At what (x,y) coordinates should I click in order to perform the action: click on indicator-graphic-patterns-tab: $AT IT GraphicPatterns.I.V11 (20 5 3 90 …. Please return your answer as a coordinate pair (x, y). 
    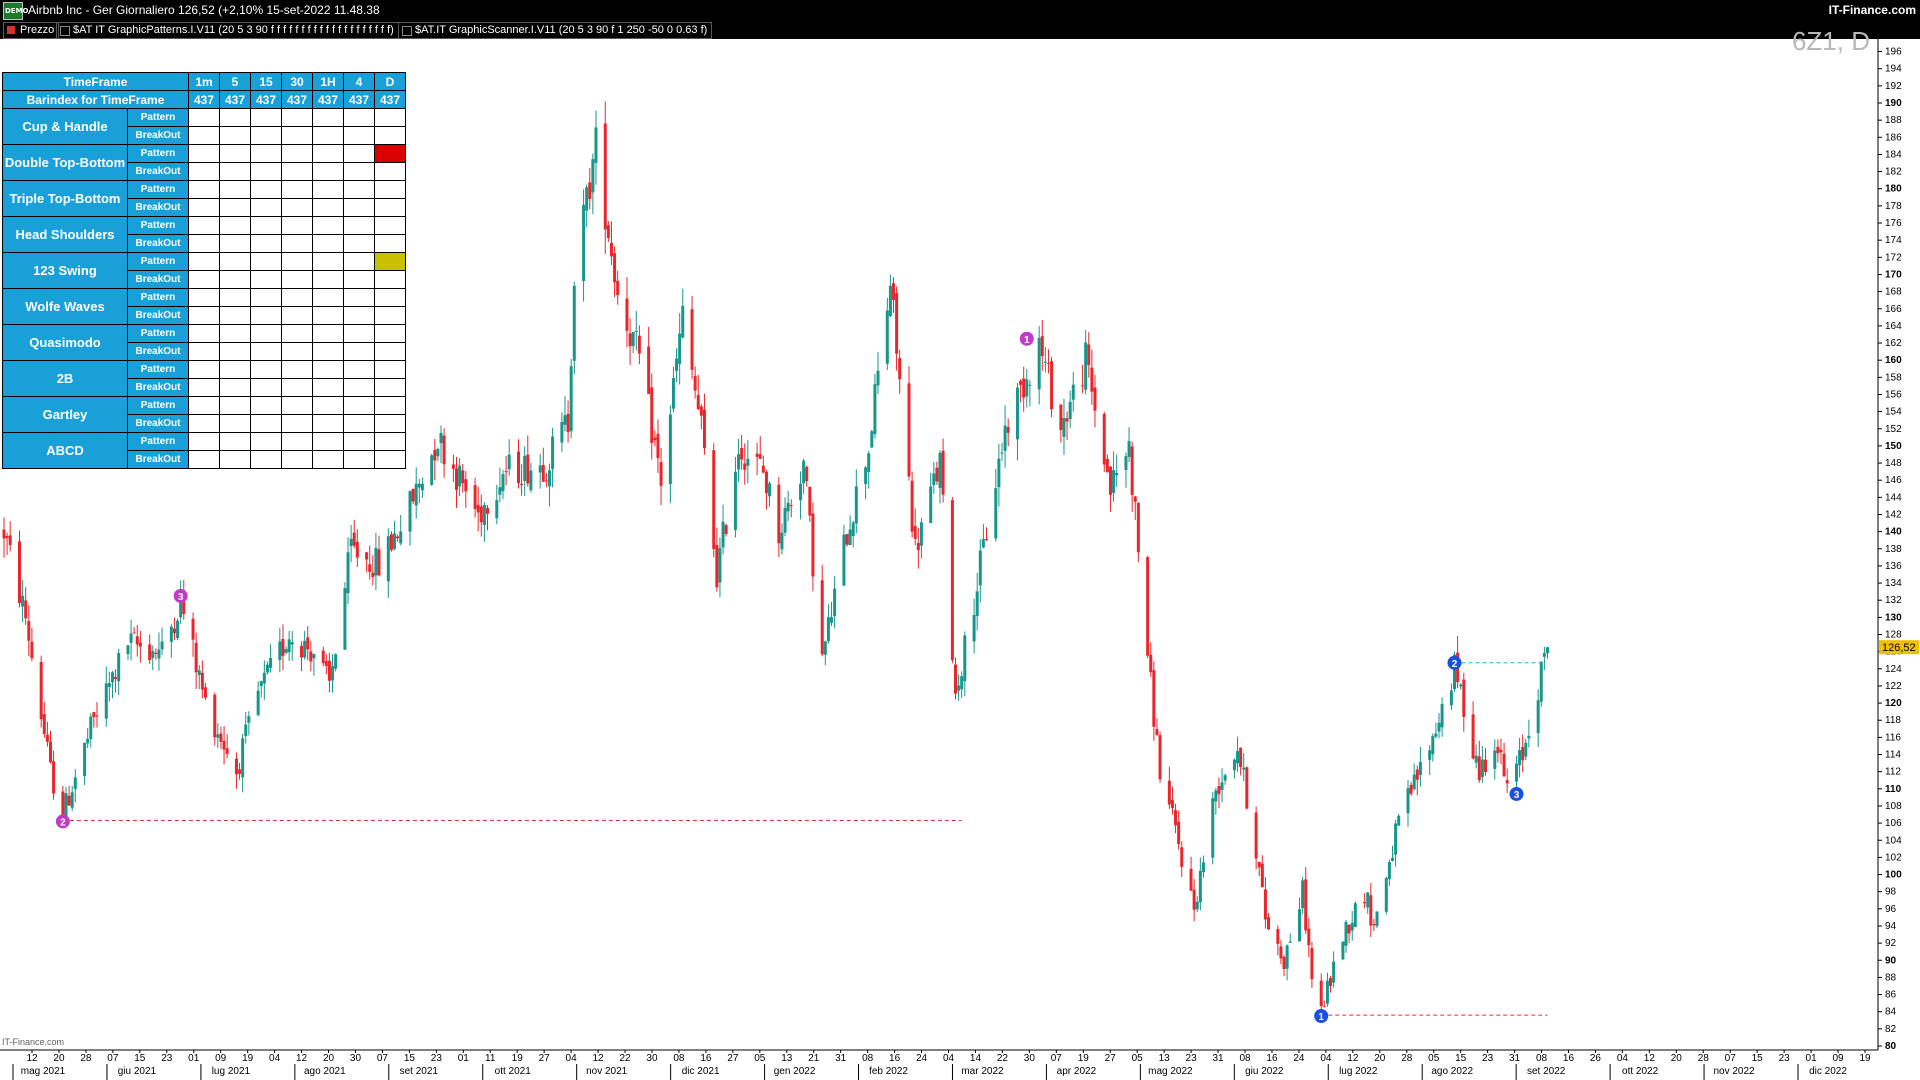
    Looking at the image, I should click on (227, 30).